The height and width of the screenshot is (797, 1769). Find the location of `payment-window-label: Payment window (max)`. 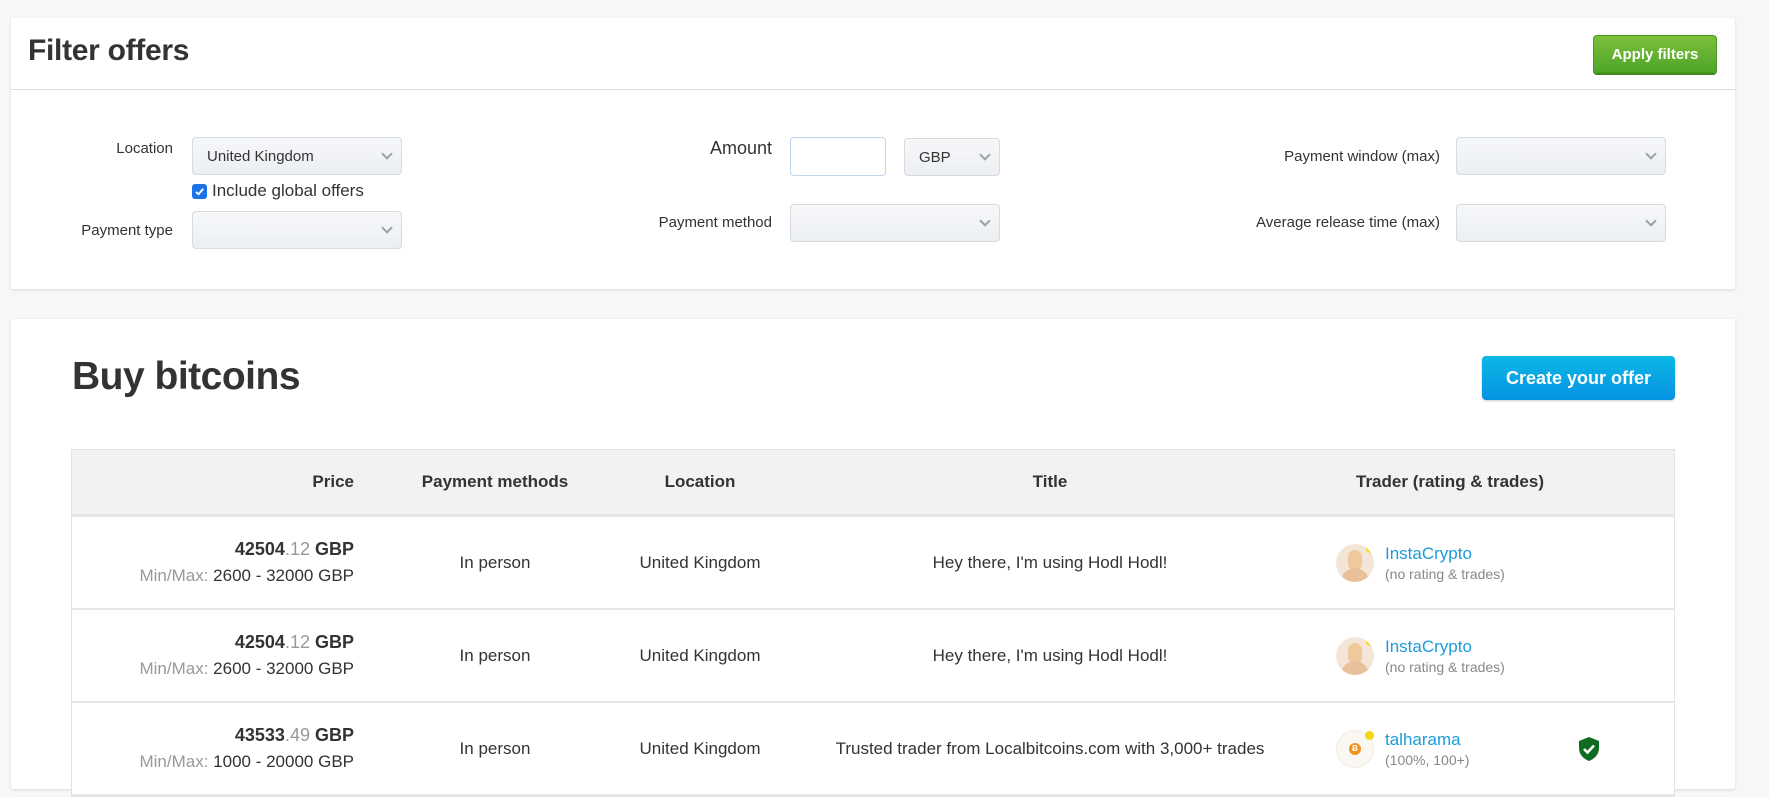

payment-window-label: Payment window (max) is located at coordinates (1362, 156).